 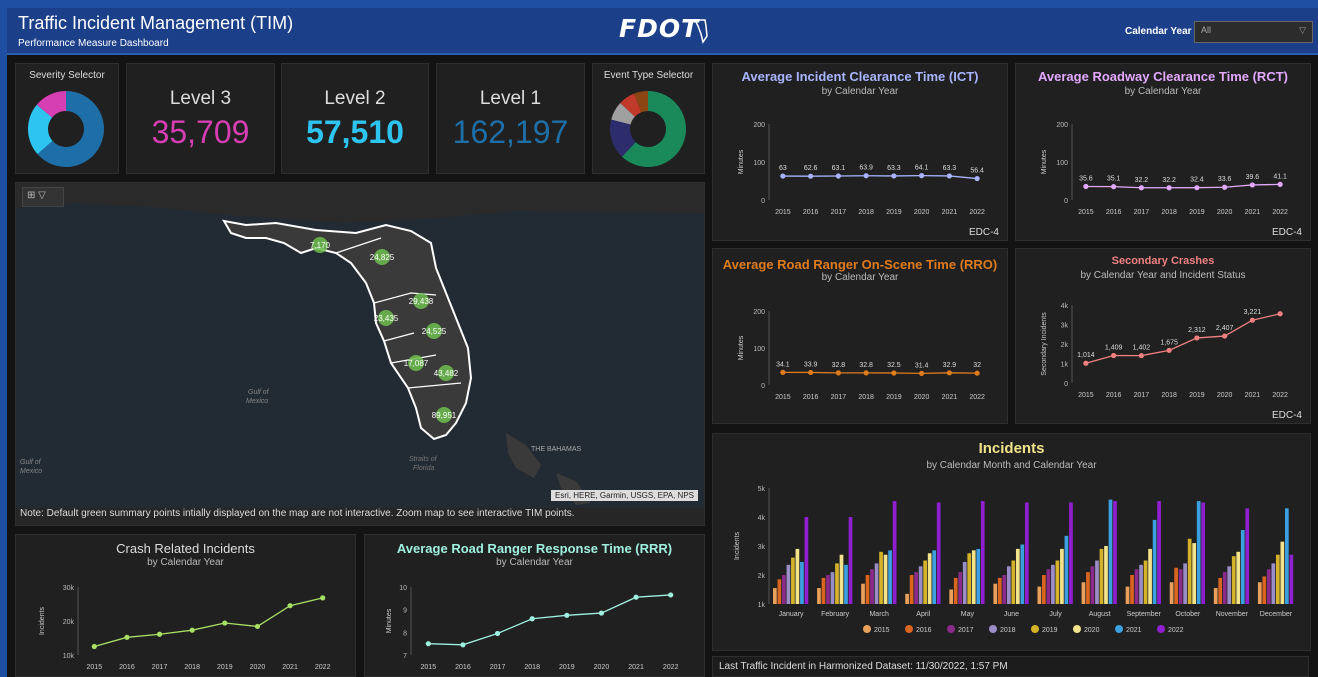 I want to click on map-tools-button: ⊞ ▽, so click(x=43, y=197).